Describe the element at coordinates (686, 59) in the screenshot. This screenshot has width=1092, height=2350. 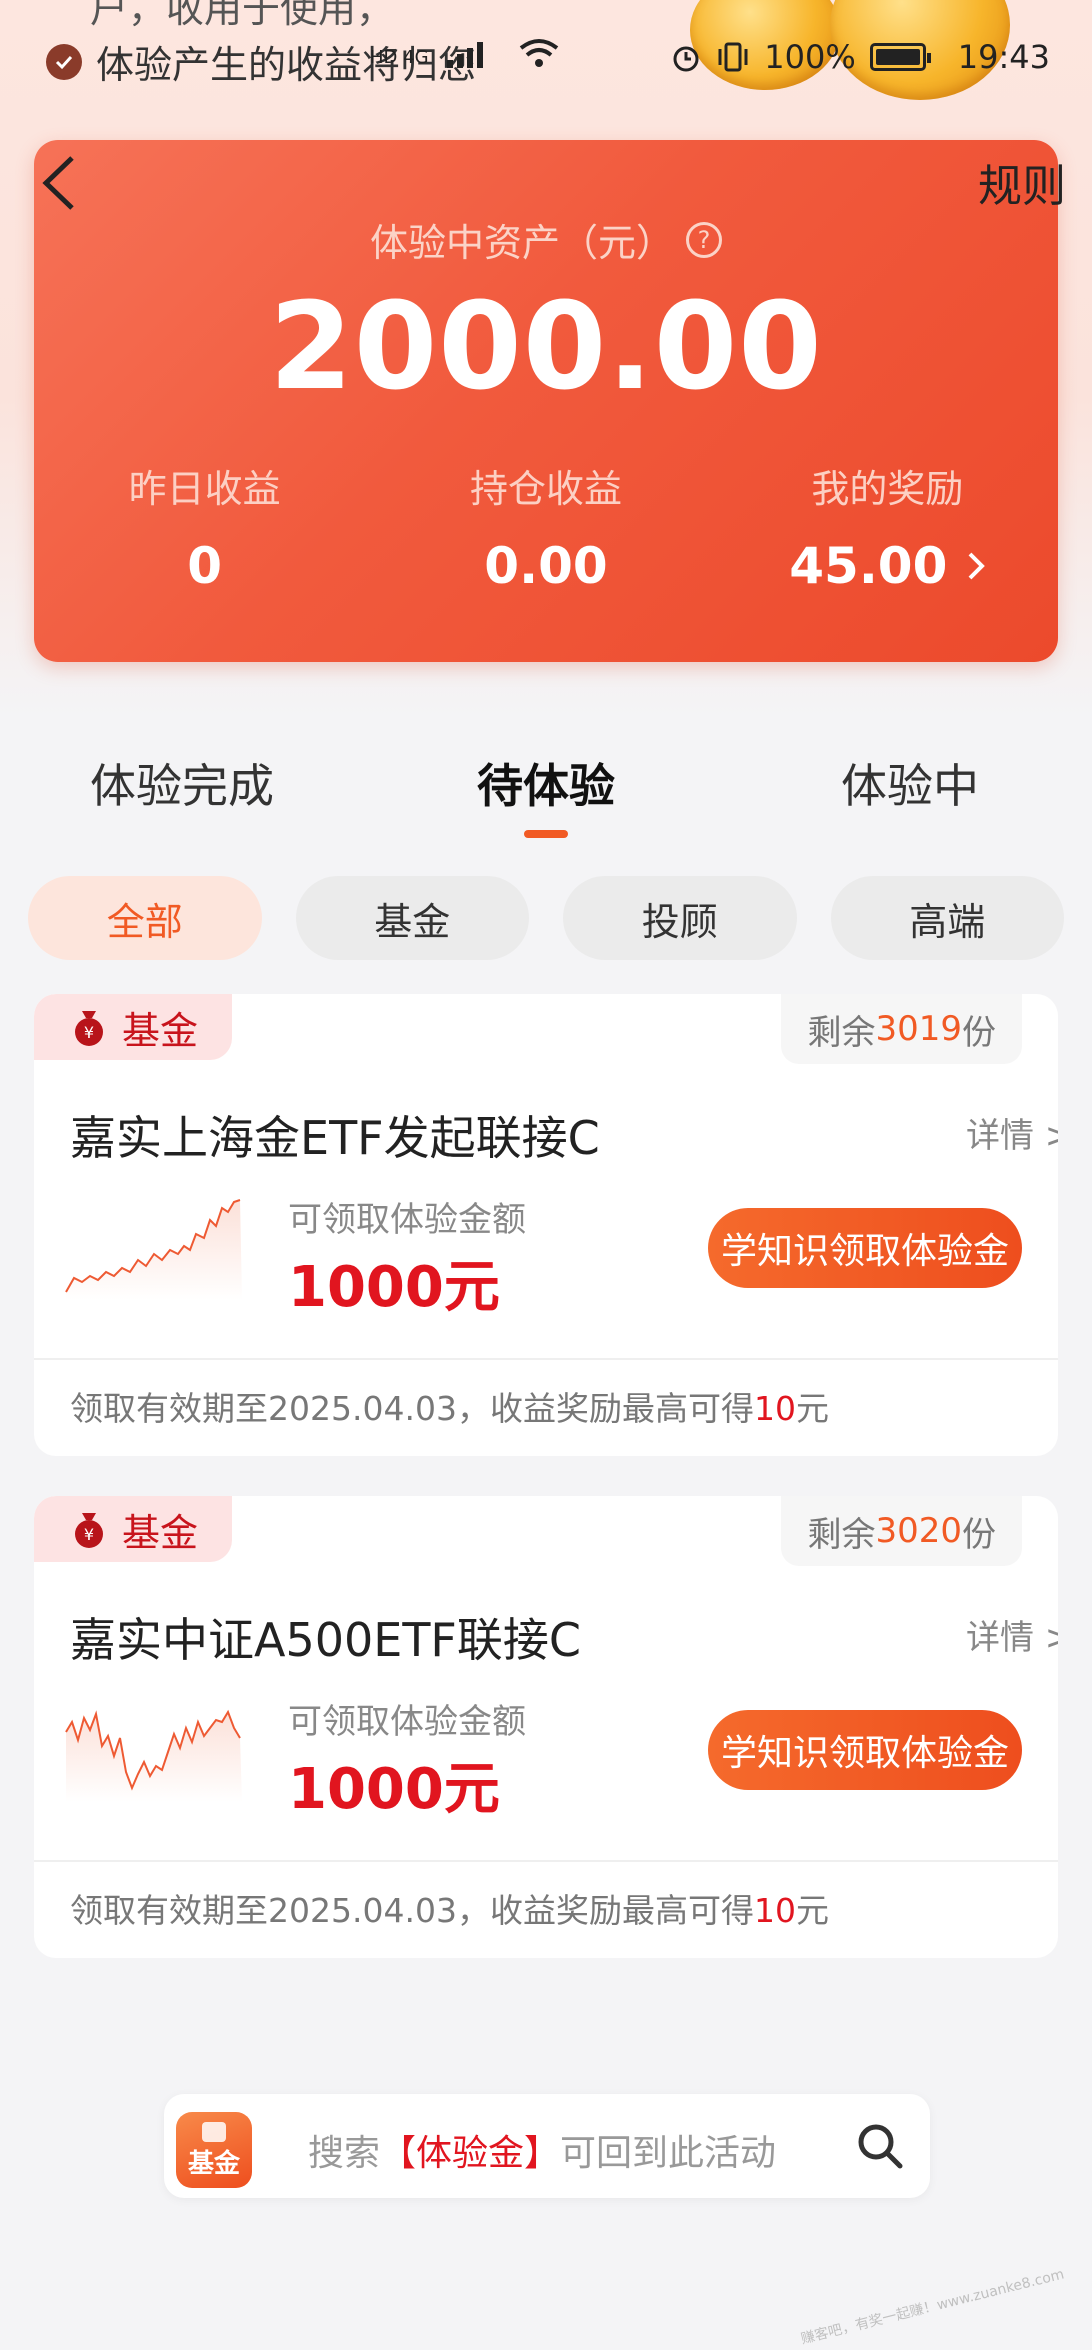
I see `alarm-icon` at that location.